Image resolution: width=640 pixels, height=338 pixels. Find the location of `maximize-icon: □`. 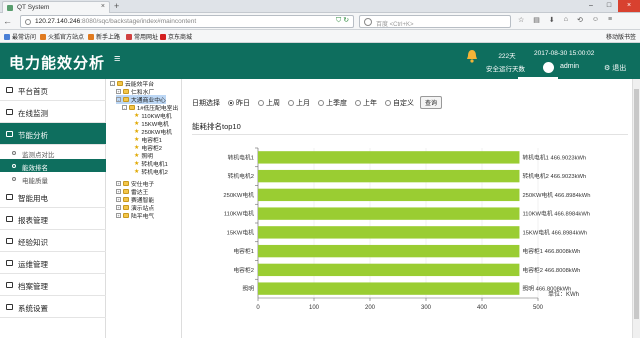

maximize-icon: □ is located at coordinates (609, 6).